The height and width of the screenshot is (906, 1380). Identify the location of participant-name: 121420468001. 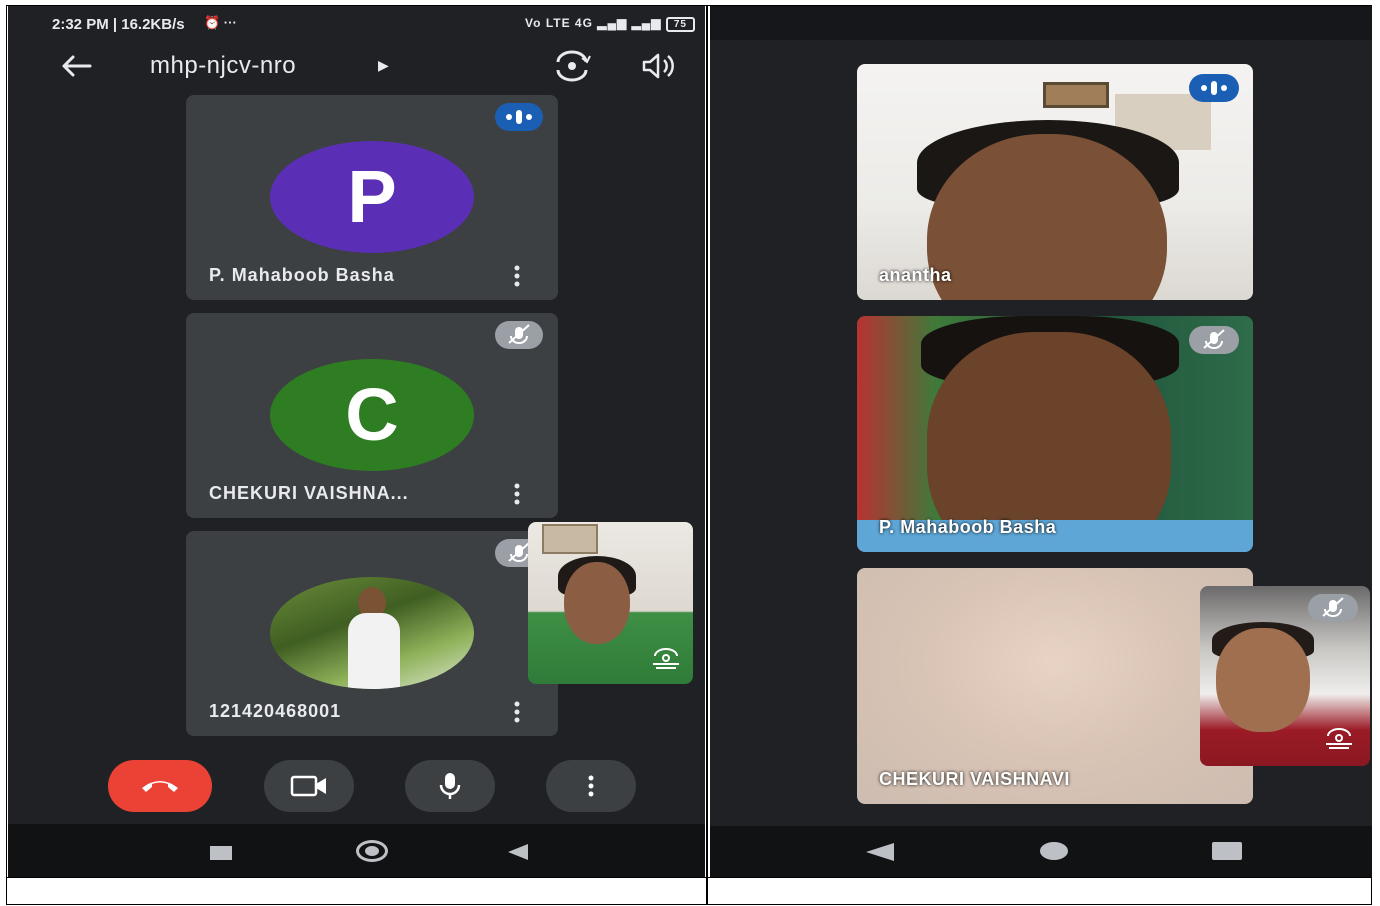
(275, 711).